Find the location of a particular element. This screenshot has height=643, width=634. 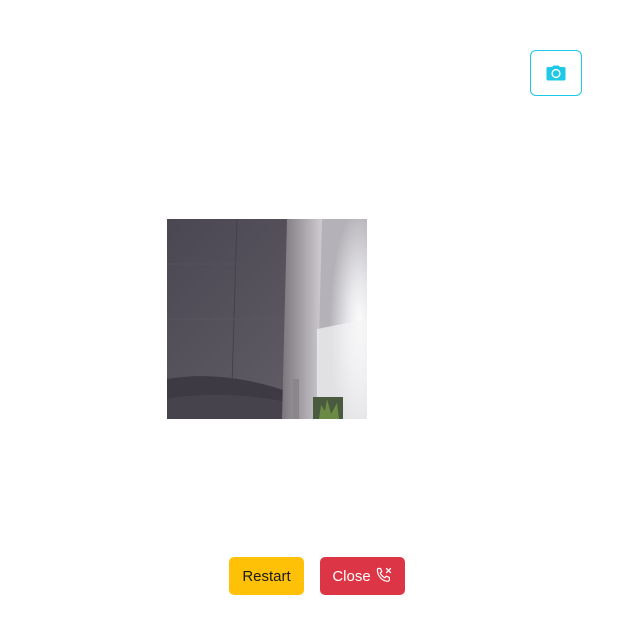

call-controls: Restart Close is located at coordinates (317, 576).